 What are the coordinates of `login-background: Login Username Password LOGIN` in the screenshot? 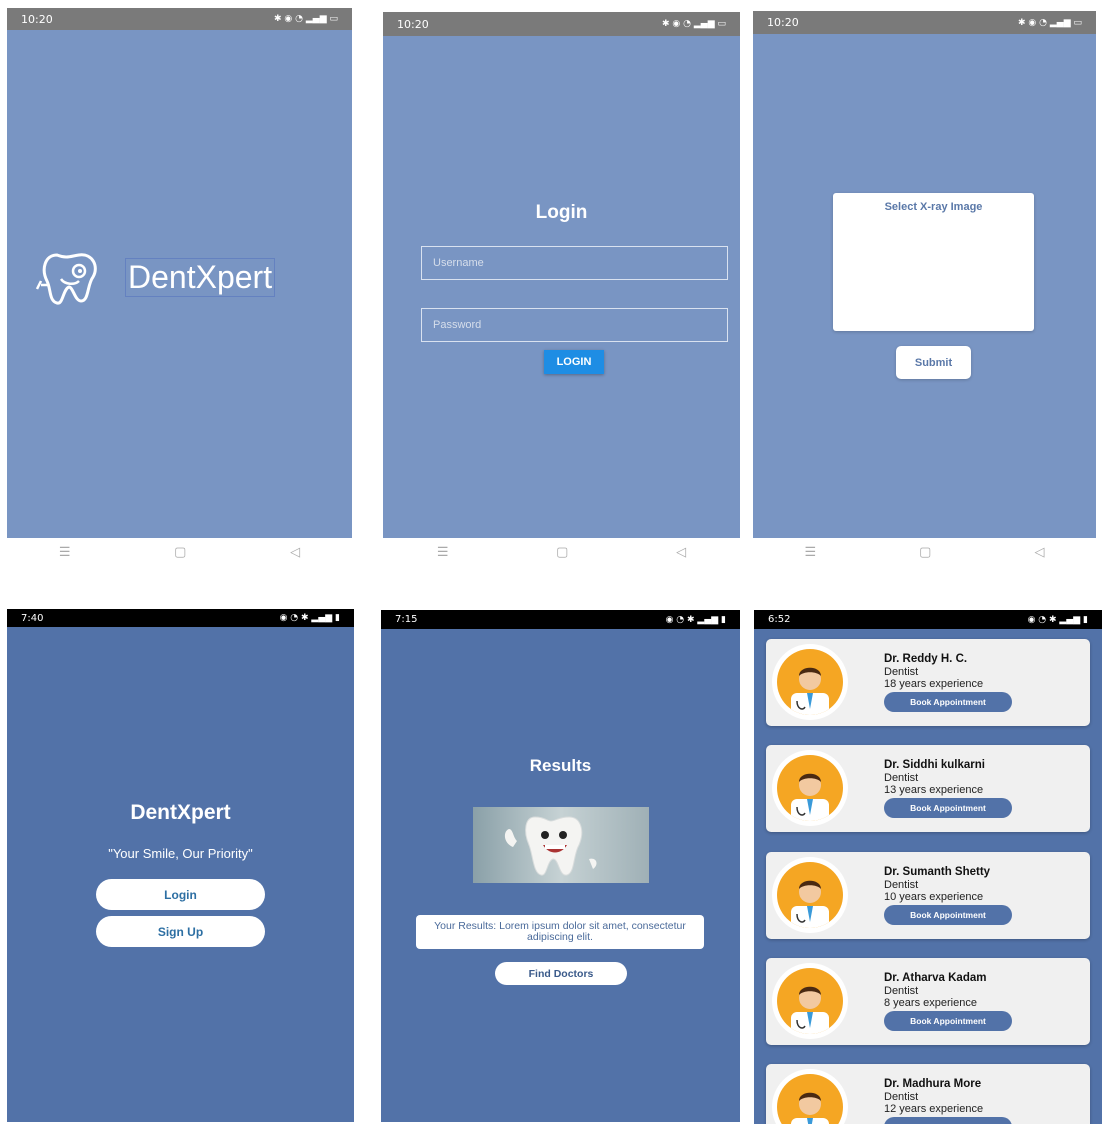 It's located at (561, 287).